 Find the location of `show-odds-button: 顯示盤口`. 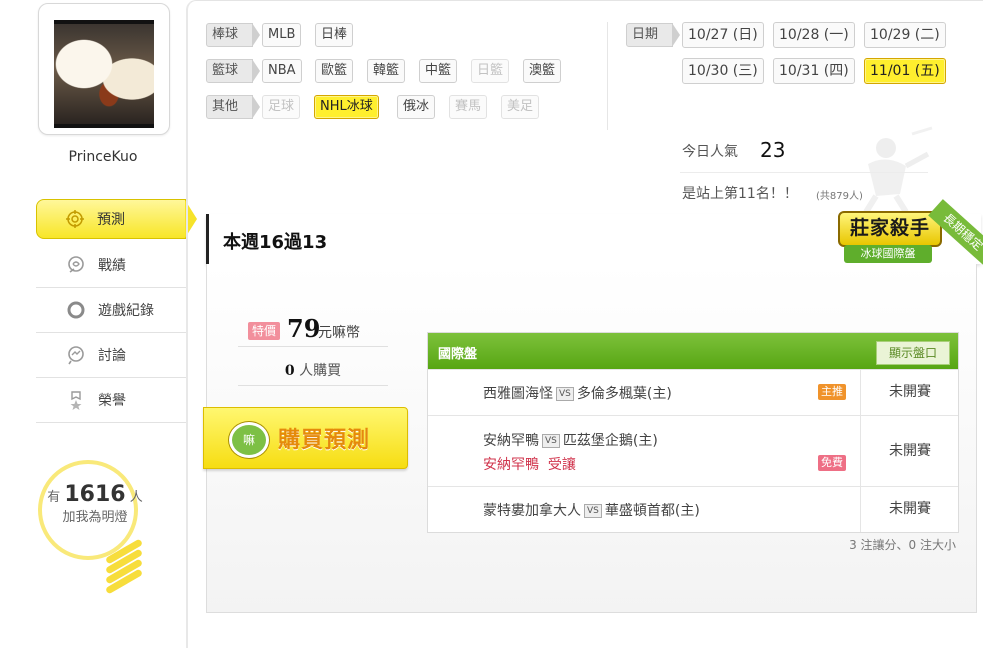

show-odds-button: 顯示盤口 is located at coordinates (912, 353).